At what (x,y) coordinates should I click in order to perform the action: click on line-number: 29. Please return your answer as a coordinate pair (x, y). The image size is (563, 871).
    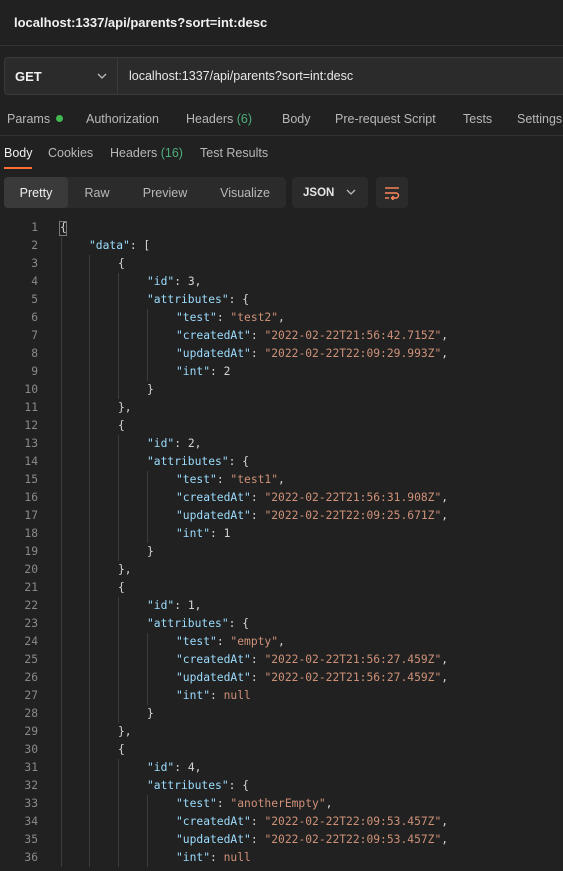
    Looking at the image, I should click on (31, 731).